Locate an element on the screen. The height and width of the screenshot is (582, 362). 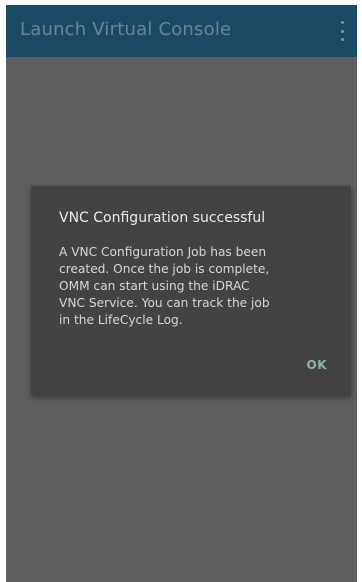
app-bar: Launch Virtual Console is located at coordinates (181, 31).